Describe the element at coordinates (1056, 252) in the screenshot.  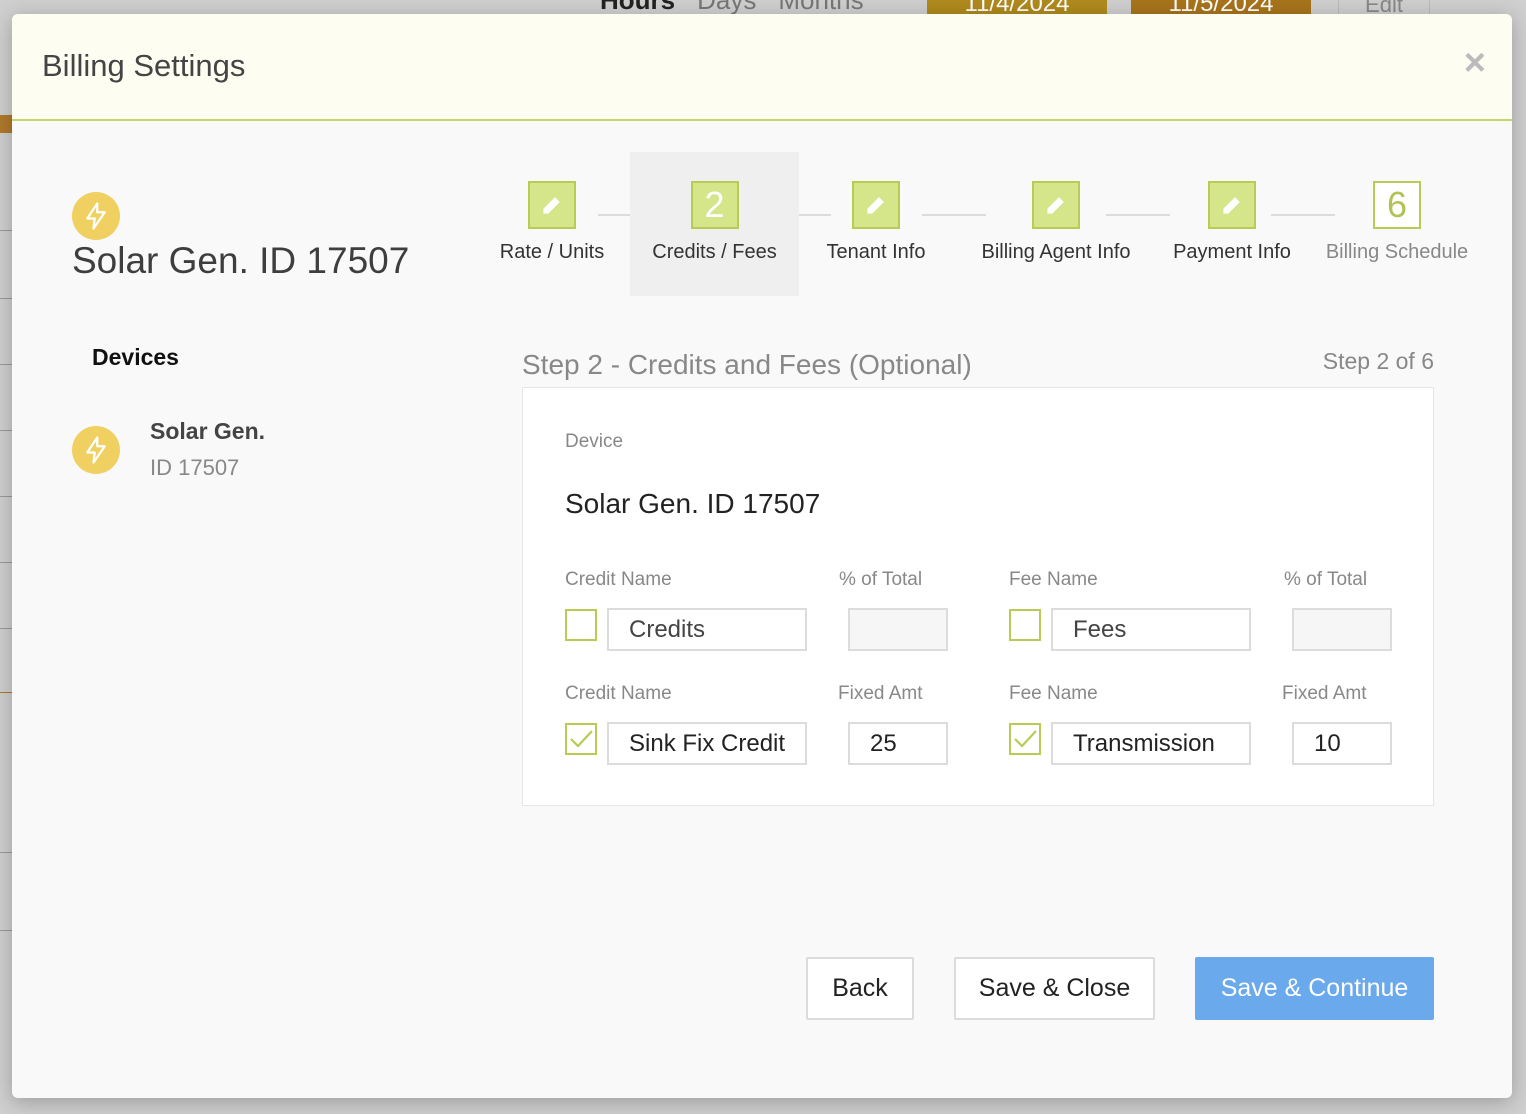
I see `step-label: Billing Agent Info` at that location.